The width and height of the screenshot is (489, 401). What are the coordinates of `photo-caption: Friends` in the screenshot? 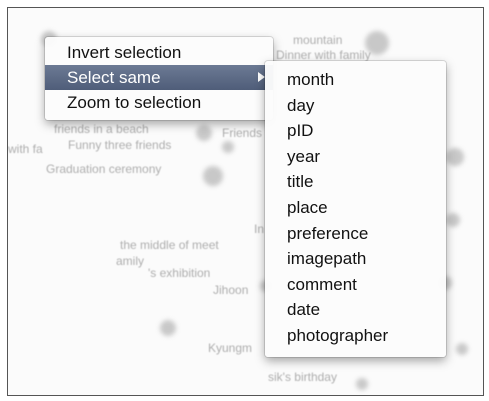 It's located at (242, 133).